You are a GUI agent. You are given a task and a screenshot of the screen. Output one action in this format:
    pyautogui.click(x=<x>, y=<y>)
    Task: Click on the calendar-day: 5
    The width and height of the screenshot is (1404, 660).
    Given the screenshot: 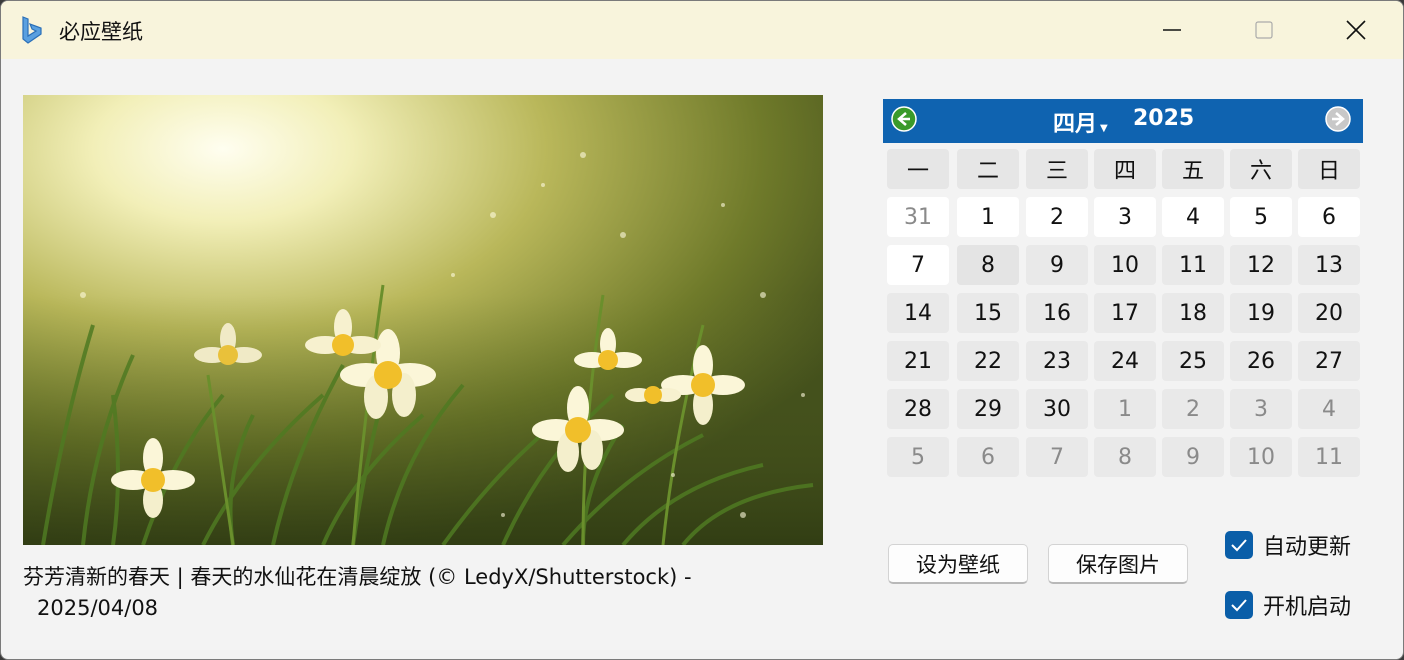 What is the action you would take?
    pyautogui.click(x=1261, y=217)
    